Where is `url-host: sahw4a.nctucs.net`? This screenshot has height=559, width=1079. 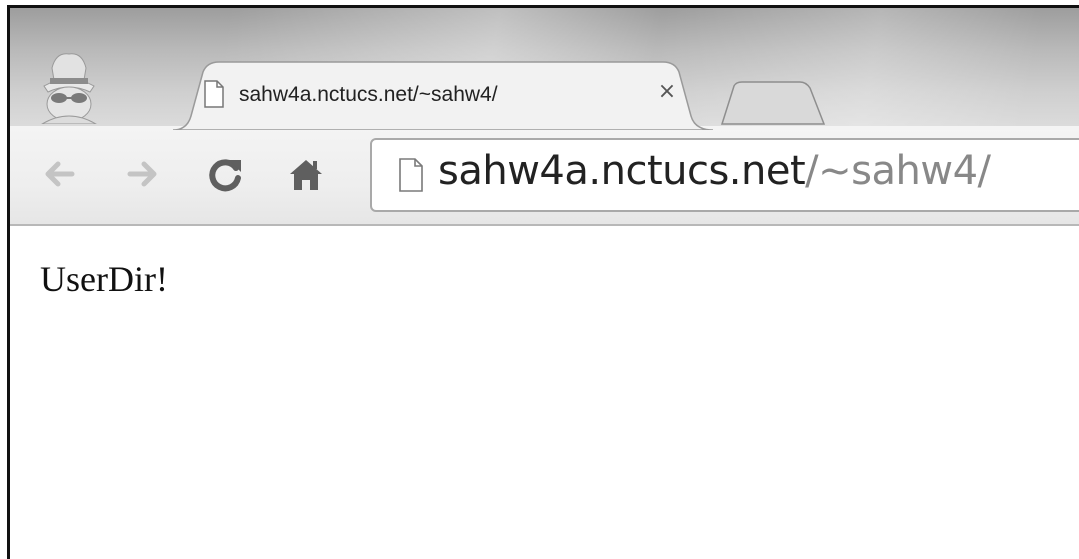 url-host: sahw4a.nctucs.net is located at coordinates (622, 171).